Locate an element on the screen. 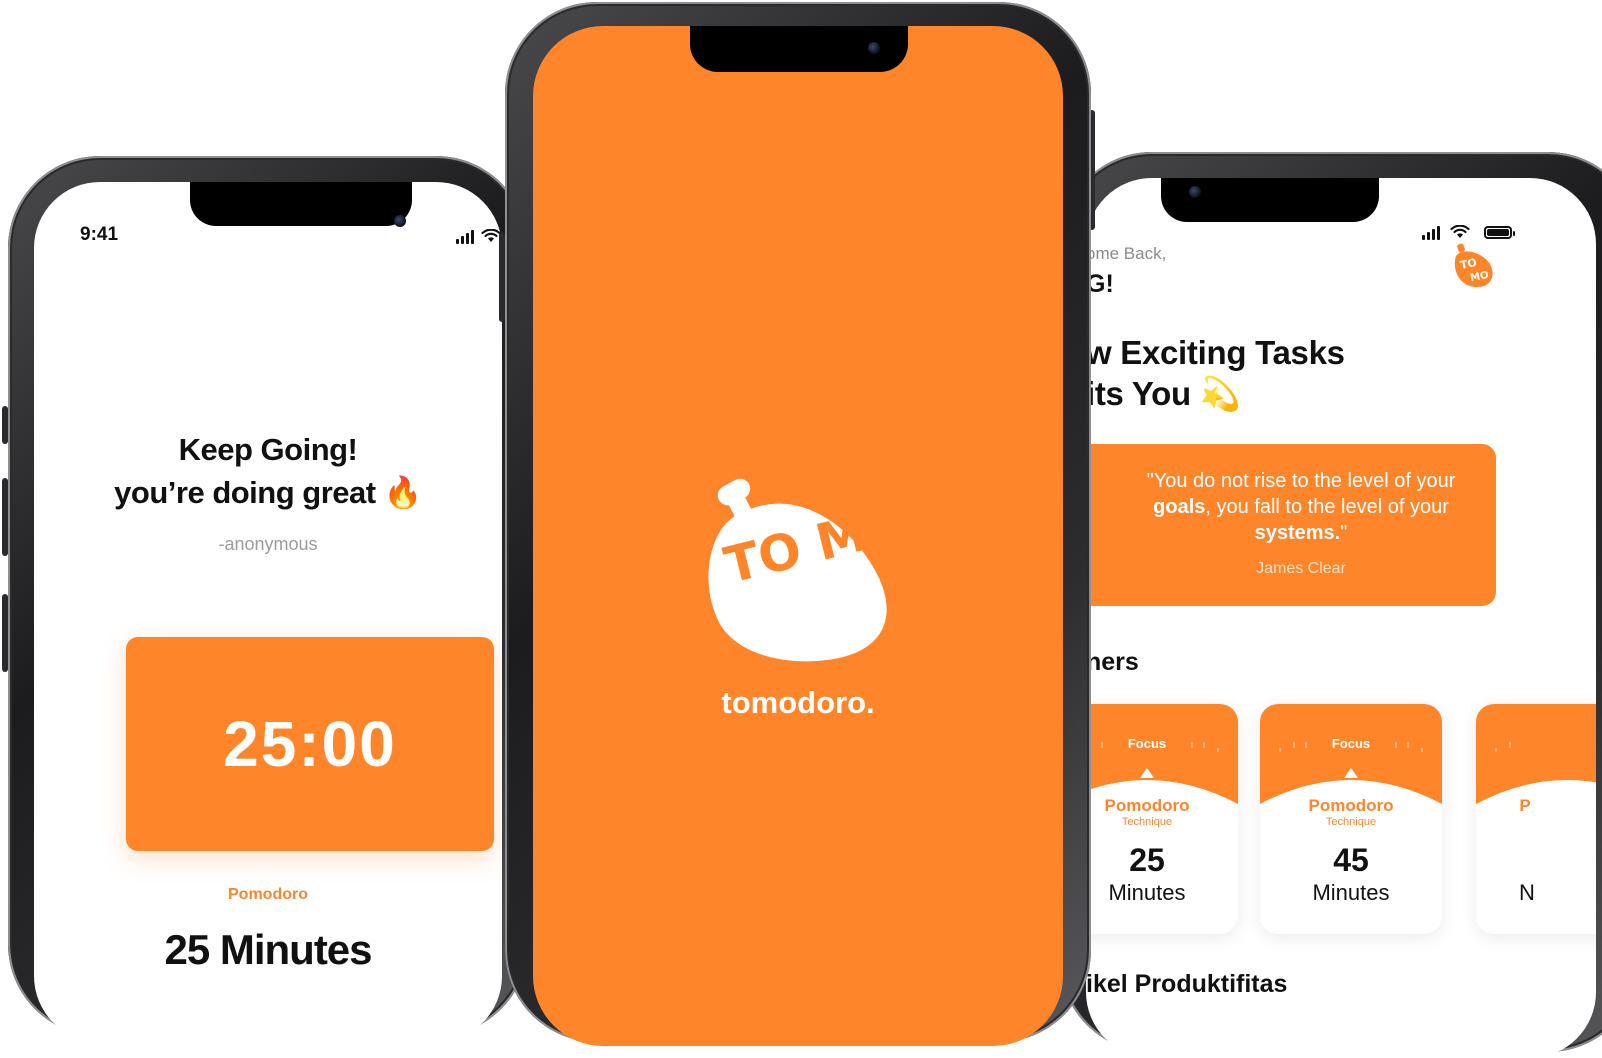 This screenshot has height=1058, width=1602. brand-name: tomodoro. is located at coordinates (798, 702).